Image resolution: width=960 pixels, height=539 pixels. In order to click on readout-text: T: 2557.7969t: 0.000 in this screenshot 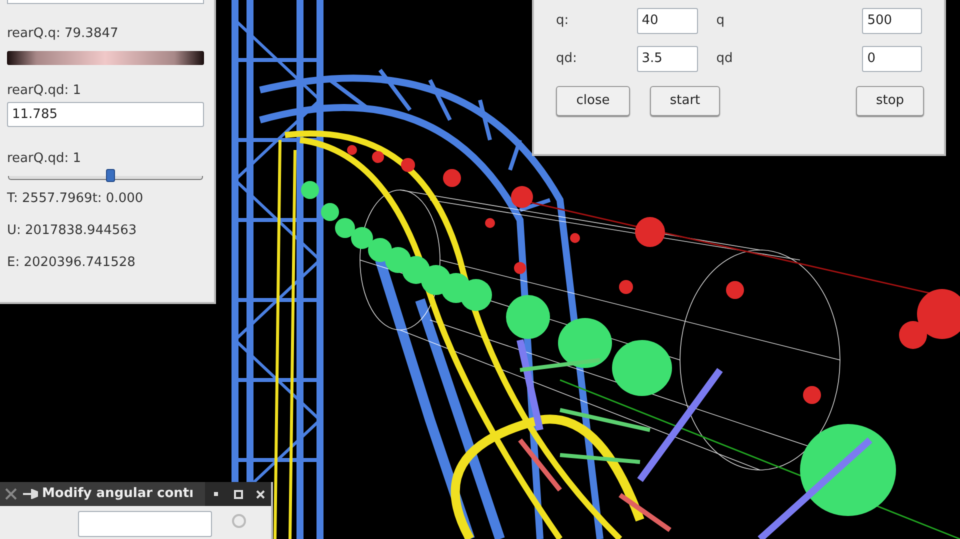, I will do `click(75, 199)`.